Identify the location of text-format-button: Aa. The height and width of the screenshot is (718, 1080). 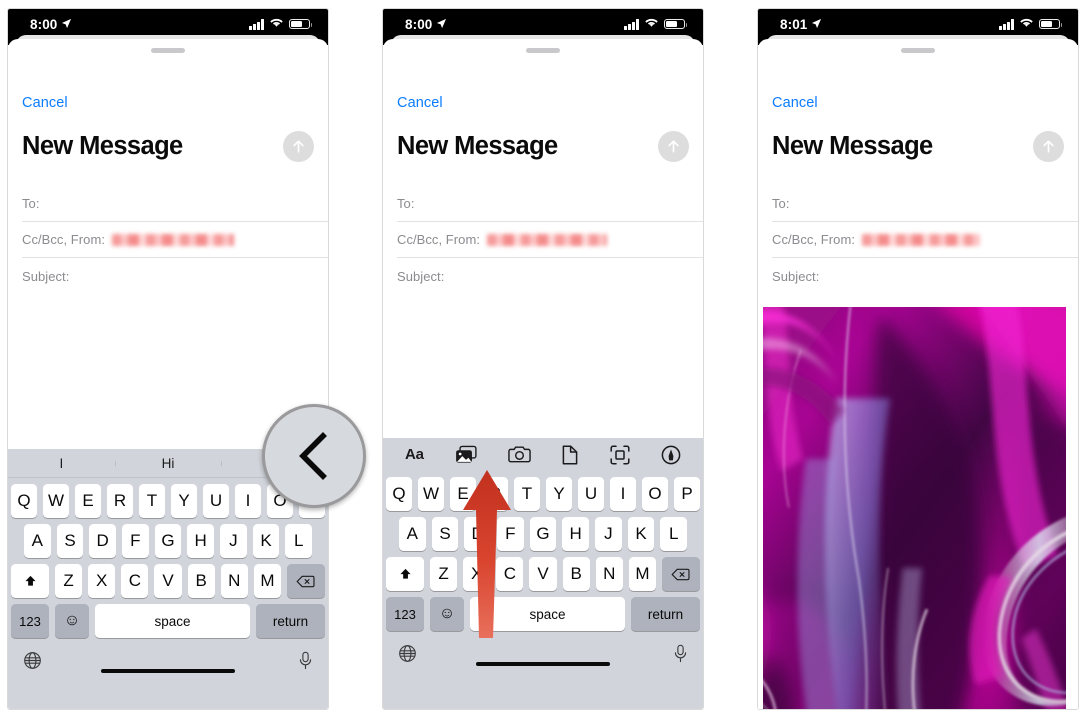
(414, 454).